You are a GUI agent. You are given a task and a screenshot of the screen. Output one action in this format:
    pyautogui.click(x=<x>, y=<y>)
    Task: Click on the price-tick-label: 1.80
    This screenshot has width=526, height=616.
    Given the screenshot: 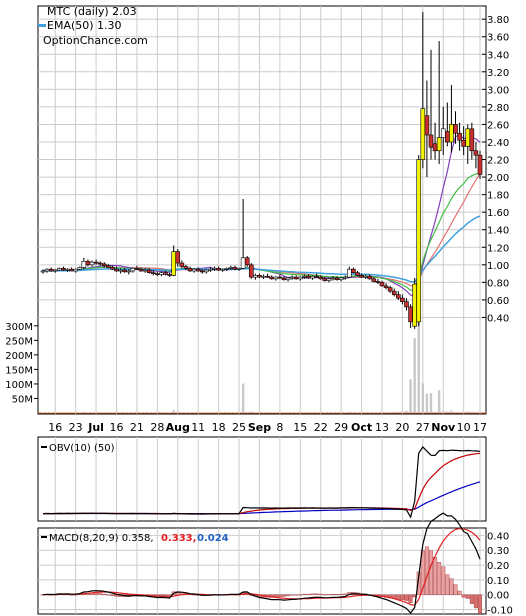 What is the action you would take?
    pyautogui.click(x=498, y=196)
    